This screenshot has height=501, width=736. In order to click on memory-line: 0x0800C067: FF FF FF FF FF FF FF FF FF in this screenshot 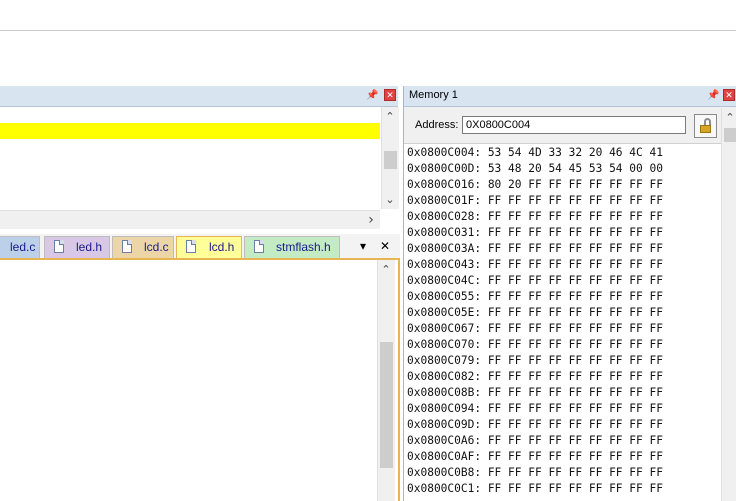, I will do `click(535, 328)`.